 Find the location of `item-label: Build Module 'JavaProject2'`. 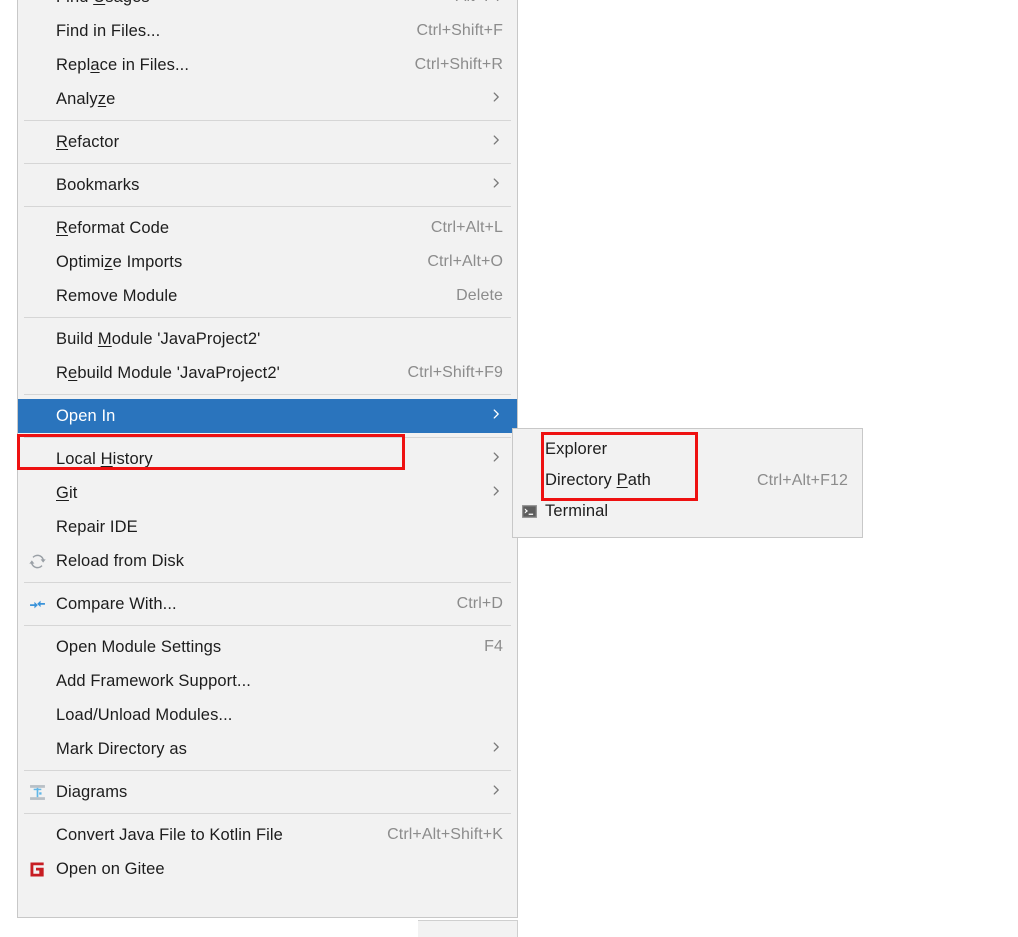

item-label: Build Module 'JavaProject2' is located at coordinates (158, 338).